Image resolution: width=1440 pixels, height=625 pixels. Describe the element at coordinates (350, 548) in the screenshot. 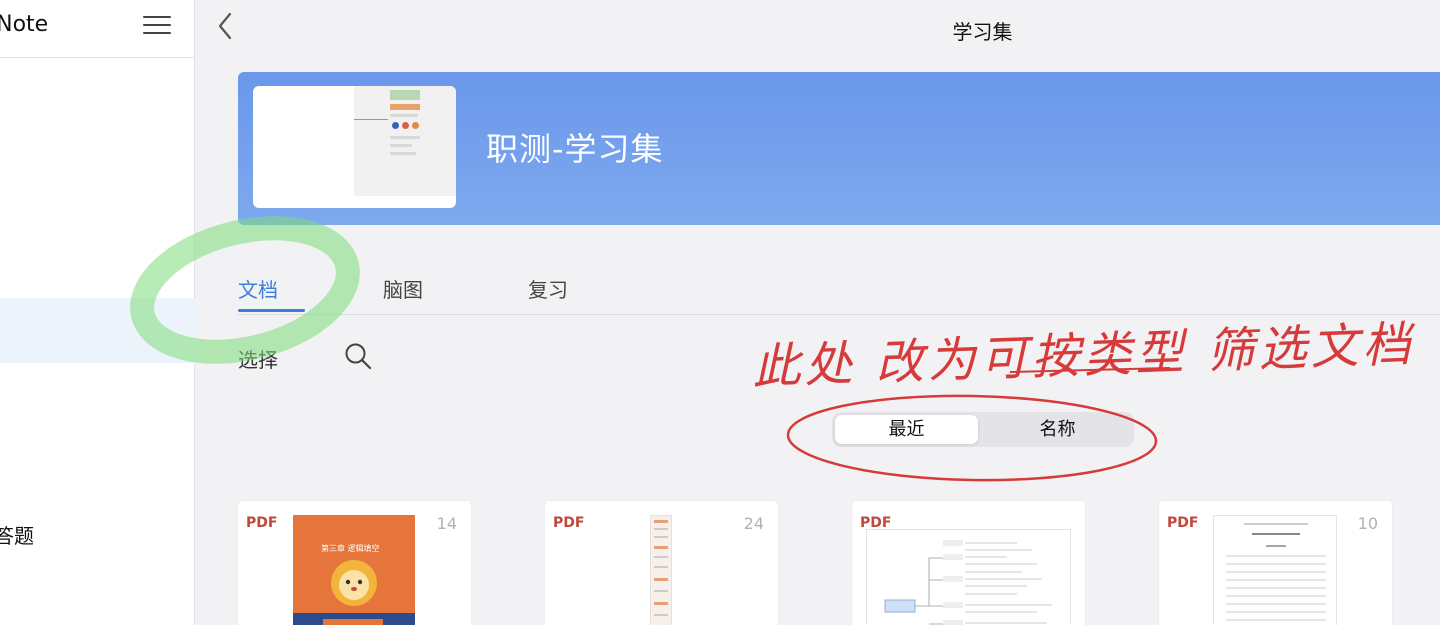

I see `thumbnail-title: 第三章 逻辑填空` at that location.